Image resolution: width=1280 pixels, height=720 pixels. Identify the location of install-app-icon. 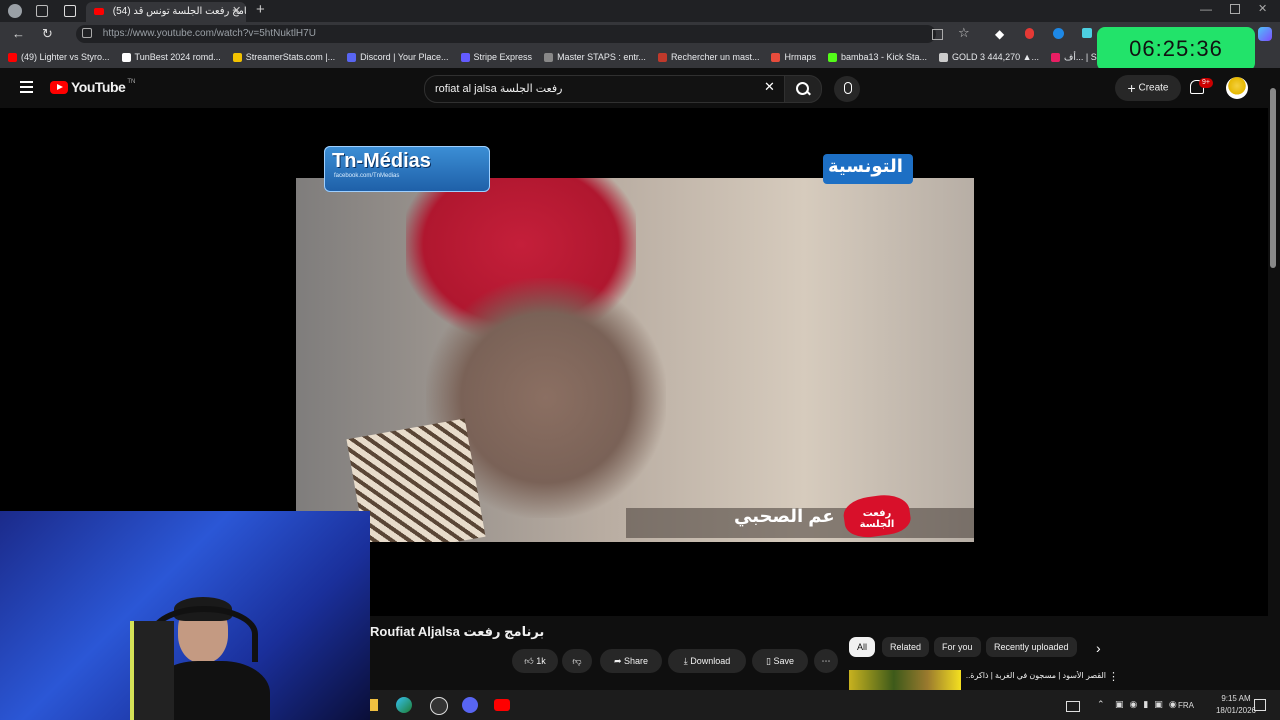
(937, 34).